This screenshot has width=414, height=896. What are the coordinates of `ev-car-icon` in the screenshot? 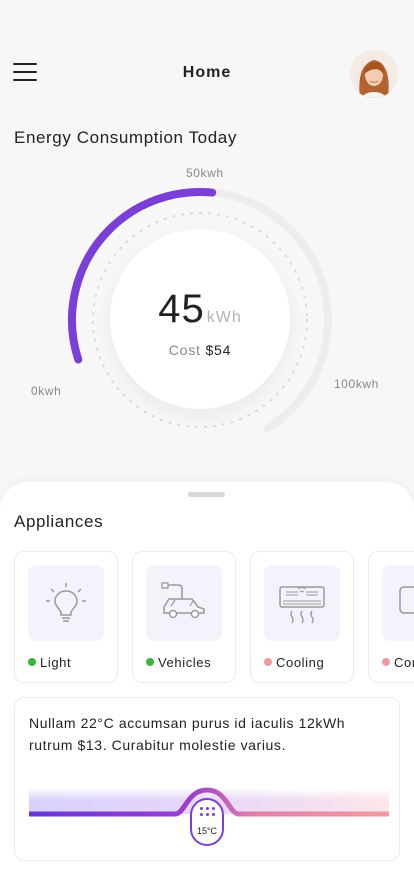 It's located at (183, 600).